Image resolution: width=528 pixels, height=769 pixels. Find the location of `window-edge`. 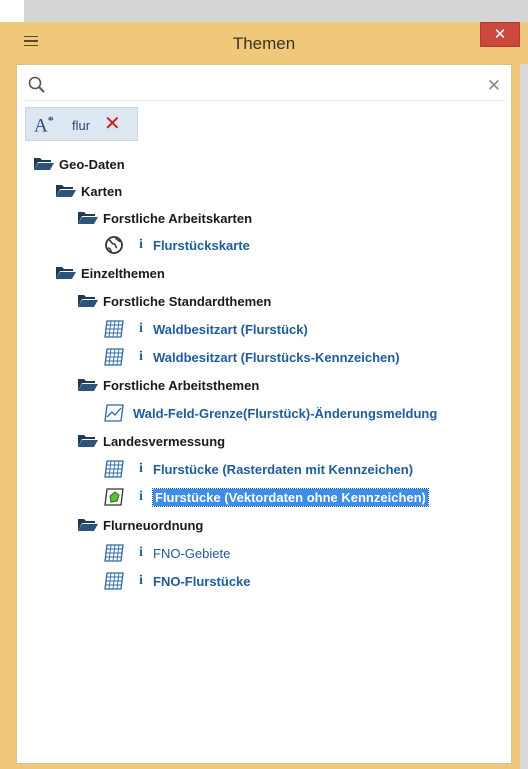

window-edge is located at coordinates (524, 416).